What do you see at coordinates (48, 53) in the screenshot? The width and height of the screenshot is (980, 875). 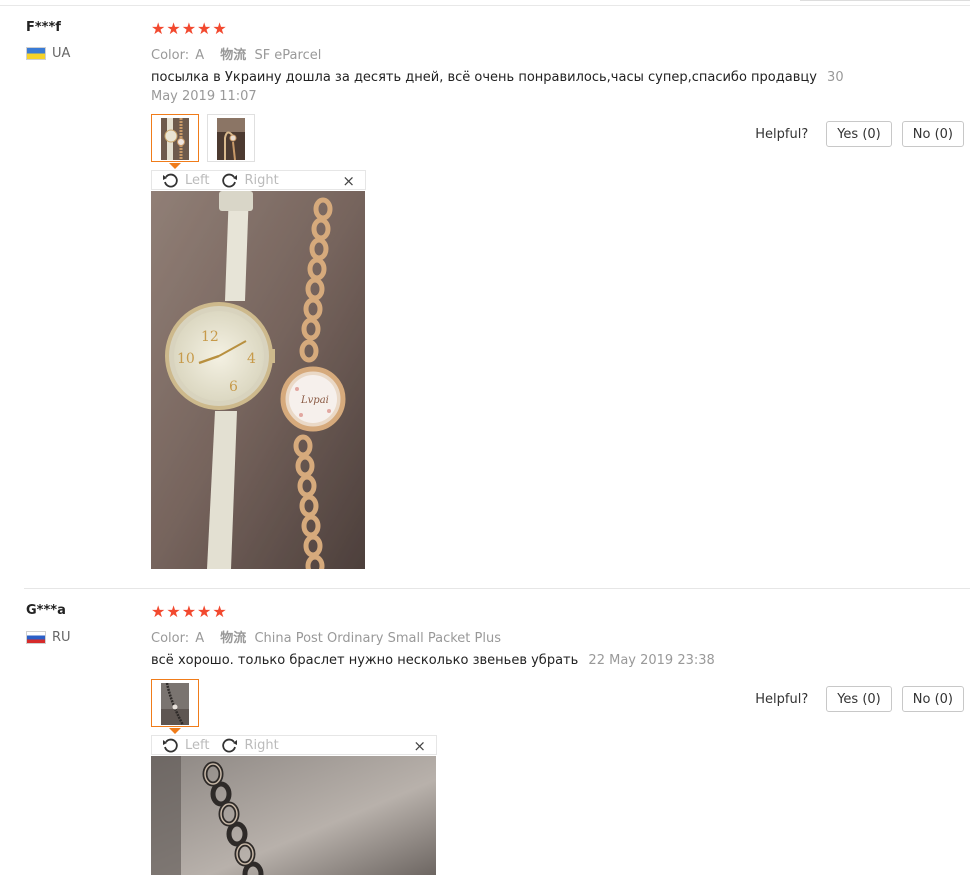 I see `reviewer-country: UA` at bounding box center [48, 53].